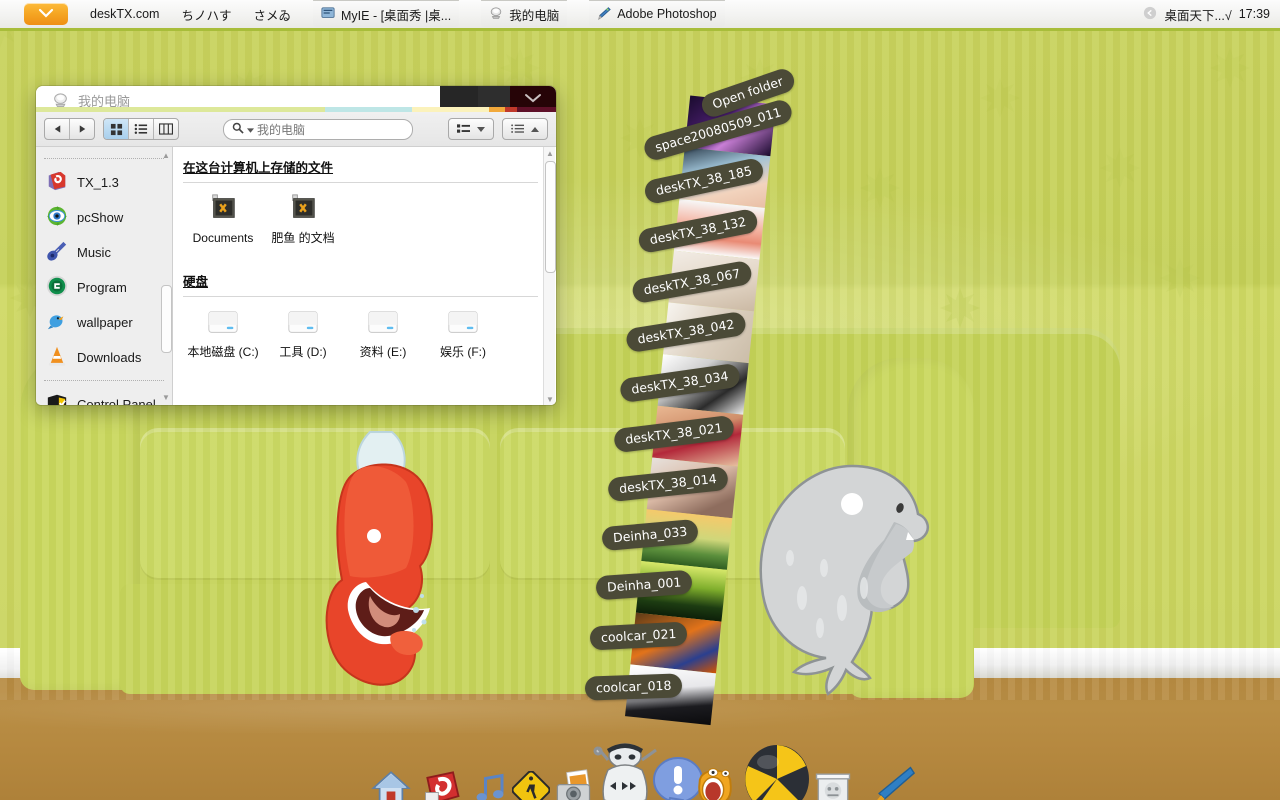 The width and height of the screenshot is (1280, 800). I want to click on sidebar-item-control-panel: Control Panel, so click(104, 396).